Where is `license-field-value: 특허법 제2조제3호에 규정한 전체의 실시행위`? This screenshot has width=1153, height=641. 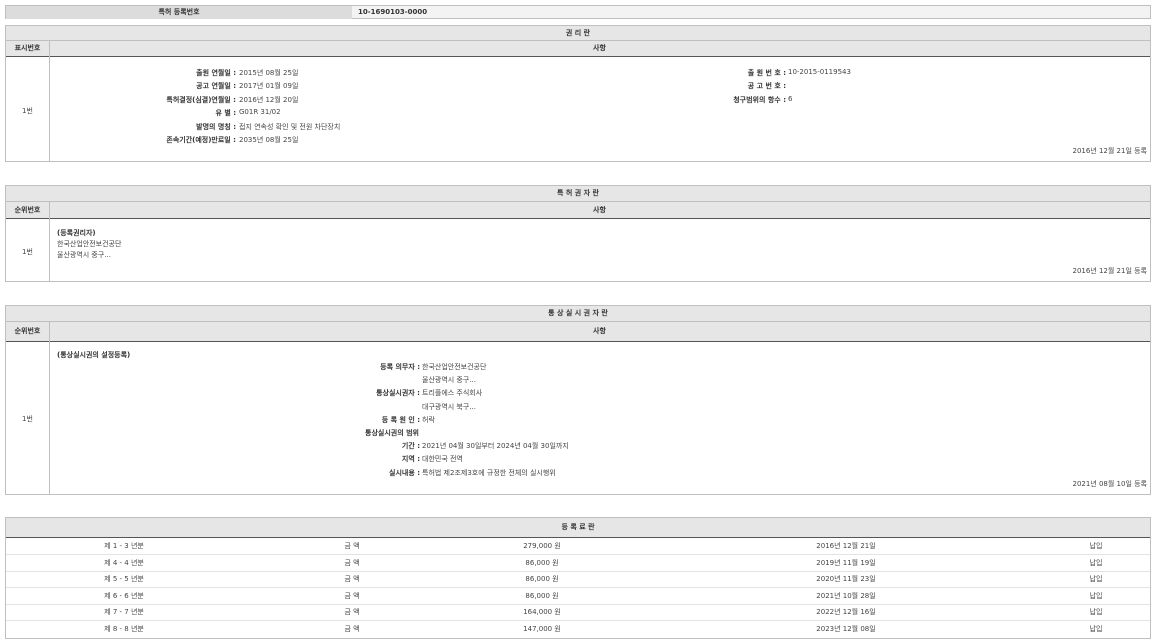
license-field-value: 특허법 제2조제3호에 규정한 전체의 실시행위 is located at coordinates (489, 473).